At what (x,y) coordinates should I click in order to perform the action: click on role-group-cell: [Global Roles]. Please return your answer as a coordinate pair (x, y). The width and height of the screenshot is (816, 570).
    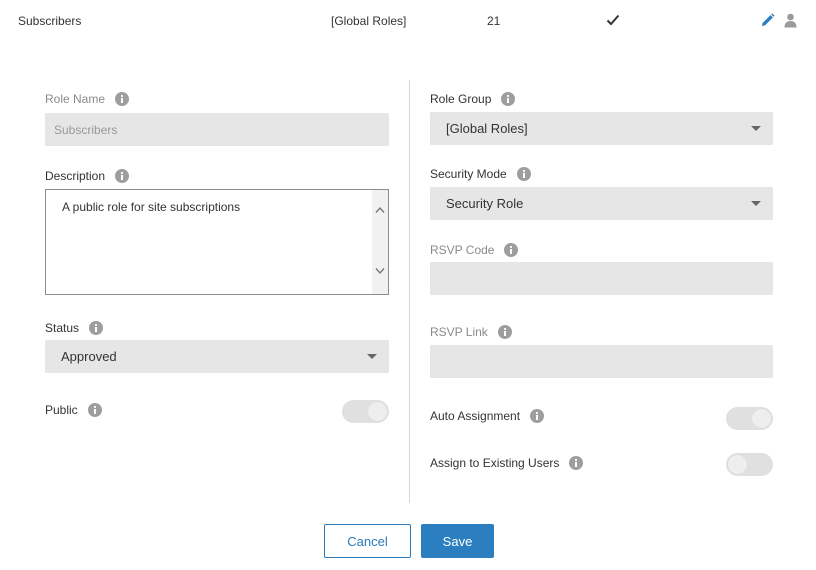
    Looking at the image, I should click on (369, 21).